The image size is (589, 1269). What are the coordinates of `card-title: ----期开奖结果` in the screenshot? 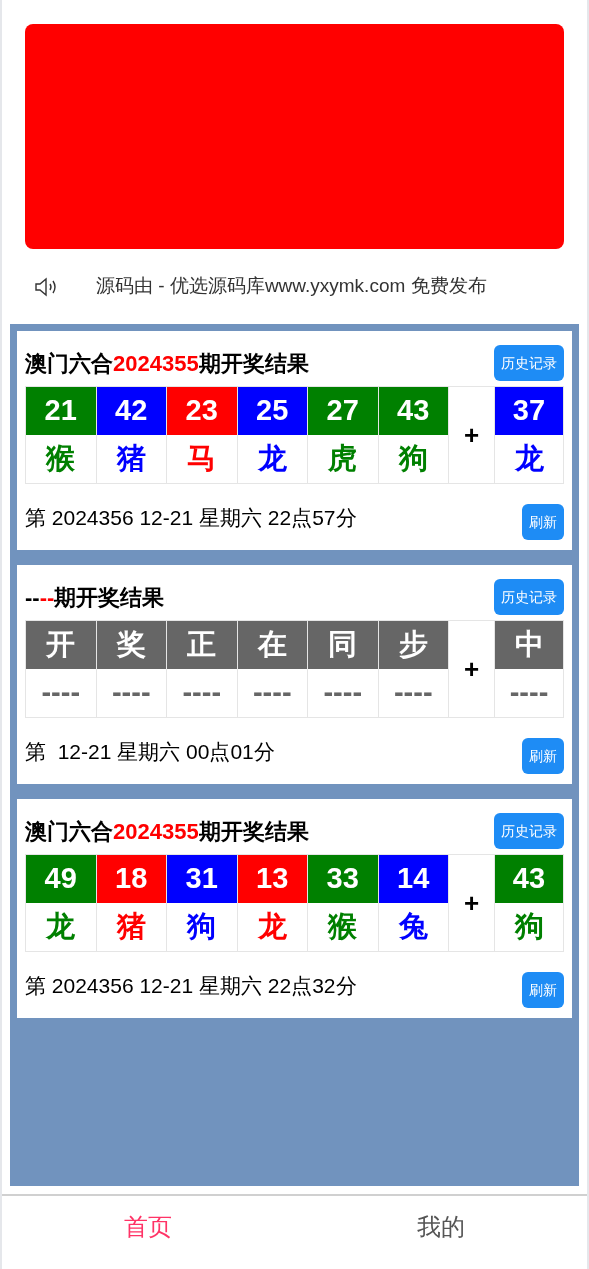 It's located at (95, 597).